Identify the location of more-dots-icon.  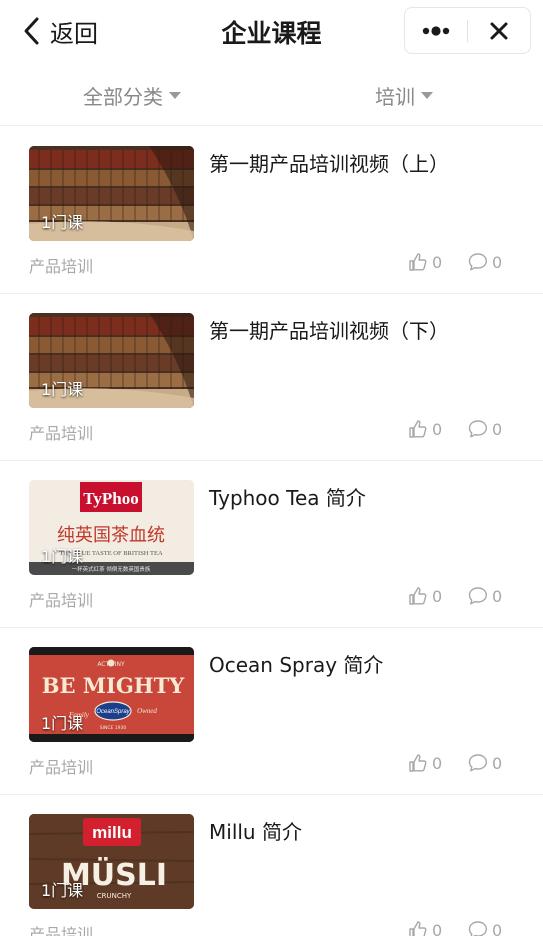
(436, 30).